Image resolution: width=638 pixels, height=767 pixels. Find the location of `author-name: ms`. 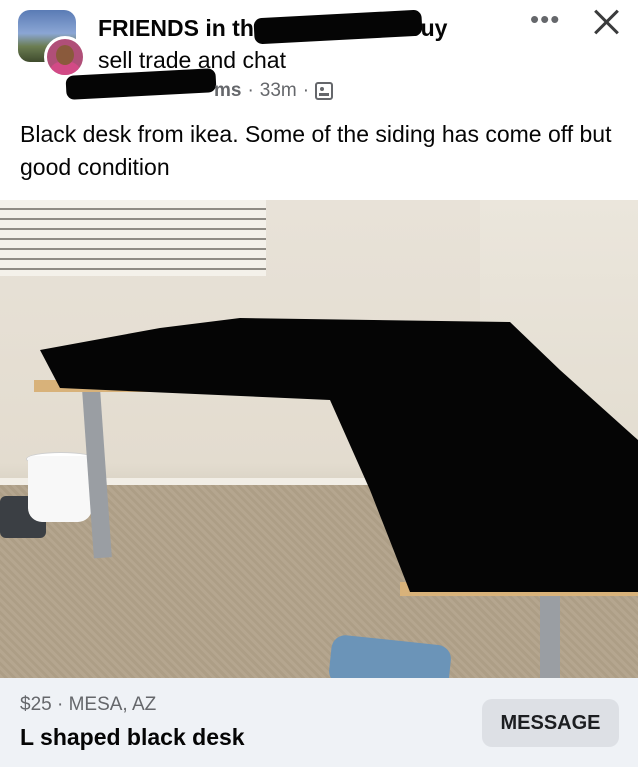

author-name: ms is located at coordinates (227, 91).